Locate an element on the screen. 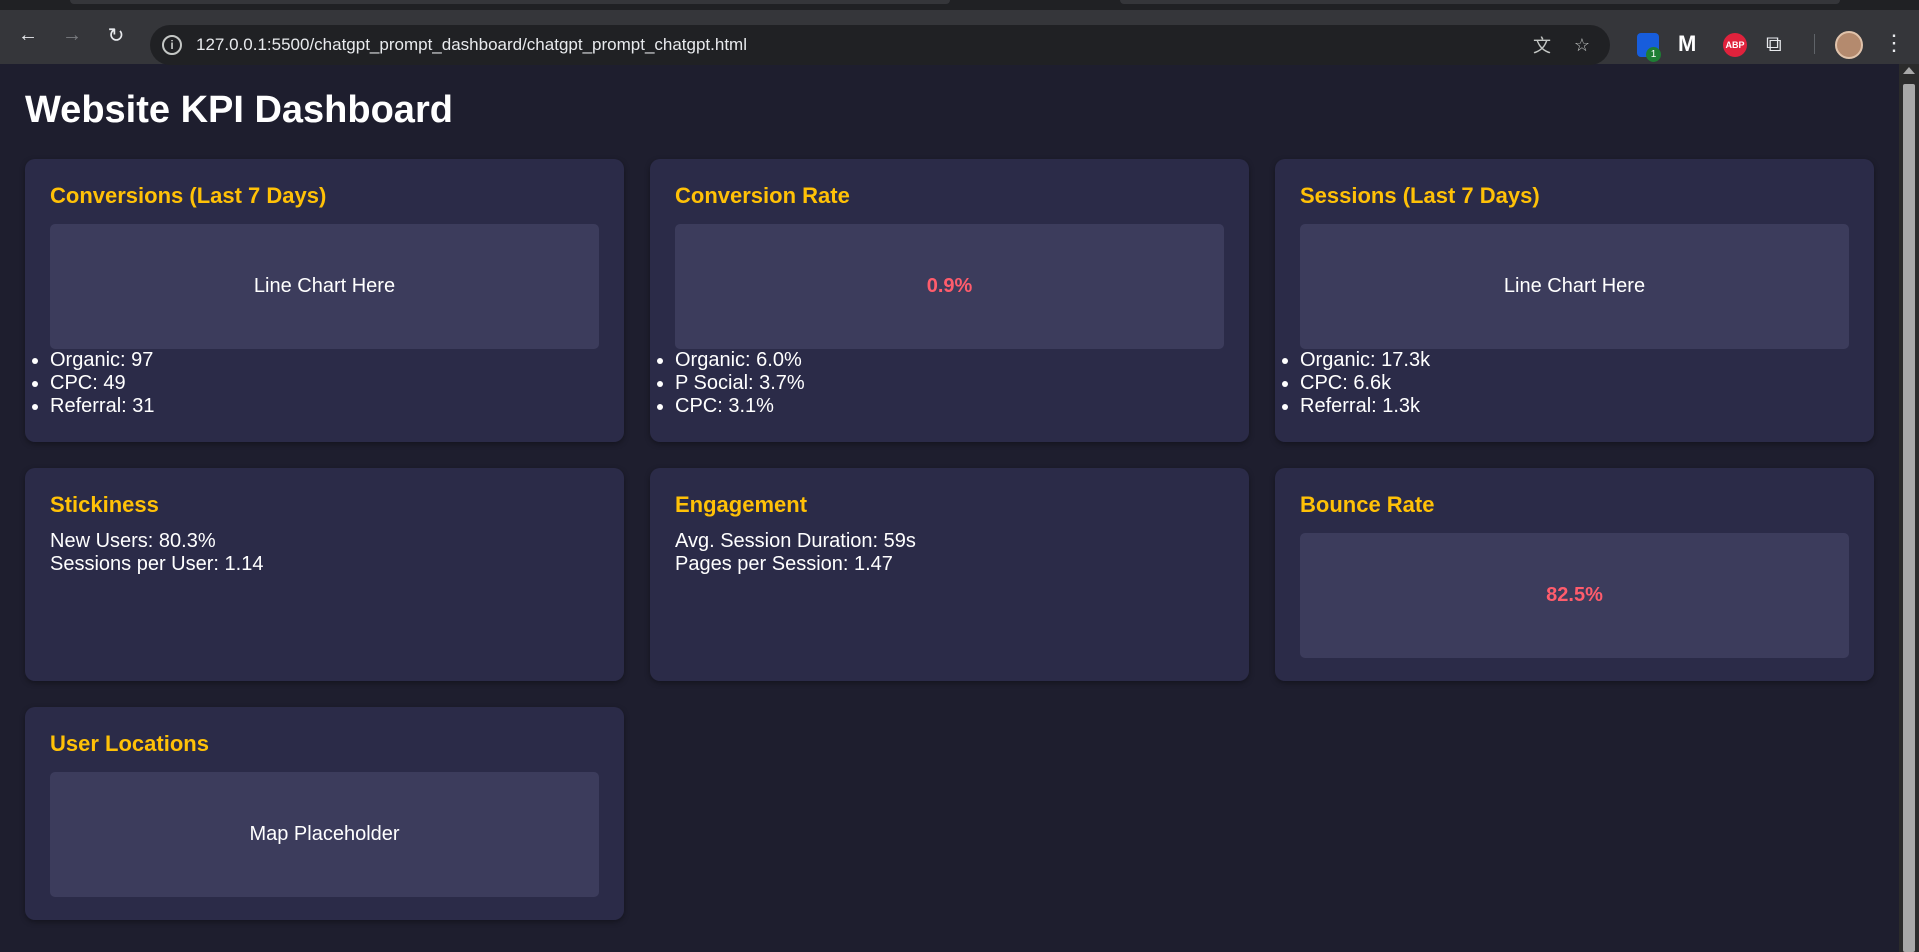 This screenshot has width=1919, height=952. card-title: Stickiness is located at coordinates (104, 504).